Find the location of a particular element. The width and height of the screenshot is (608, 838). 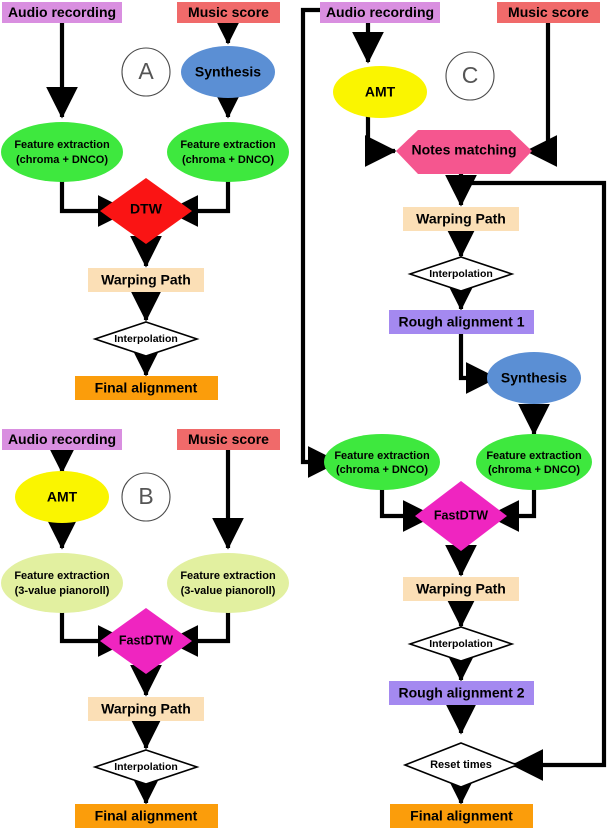

panel-c-amt-label: AMT is located at coordinates (380, 92).